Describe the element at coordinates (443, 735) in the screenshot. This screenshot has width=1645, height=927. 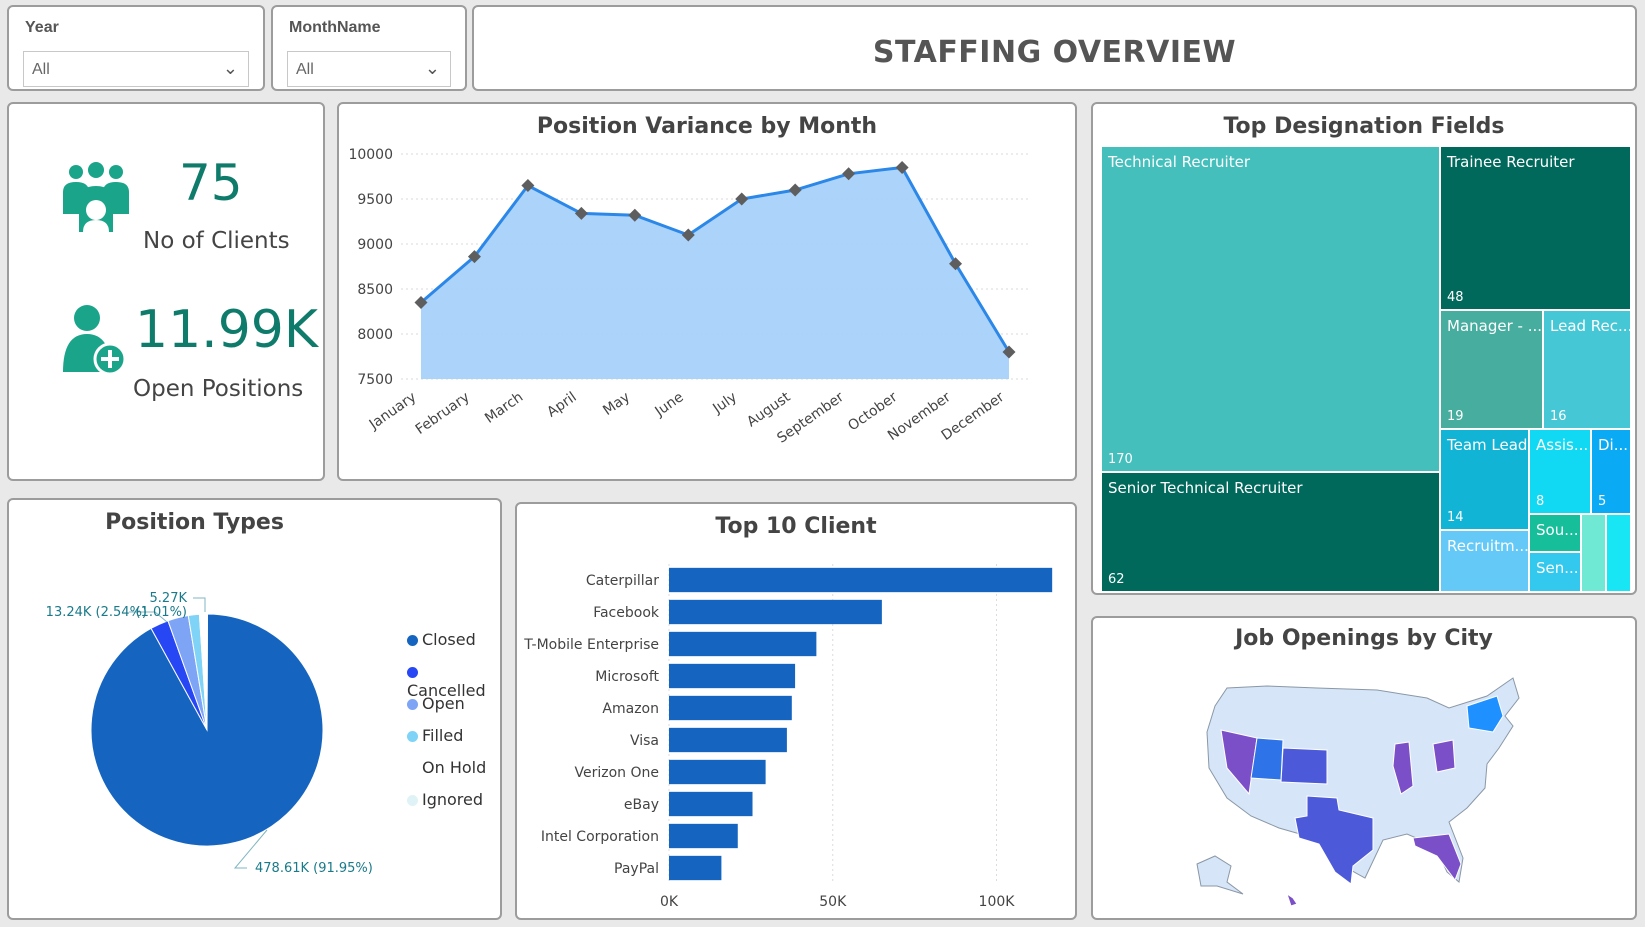
I see `legend-label: Filled` at that location.